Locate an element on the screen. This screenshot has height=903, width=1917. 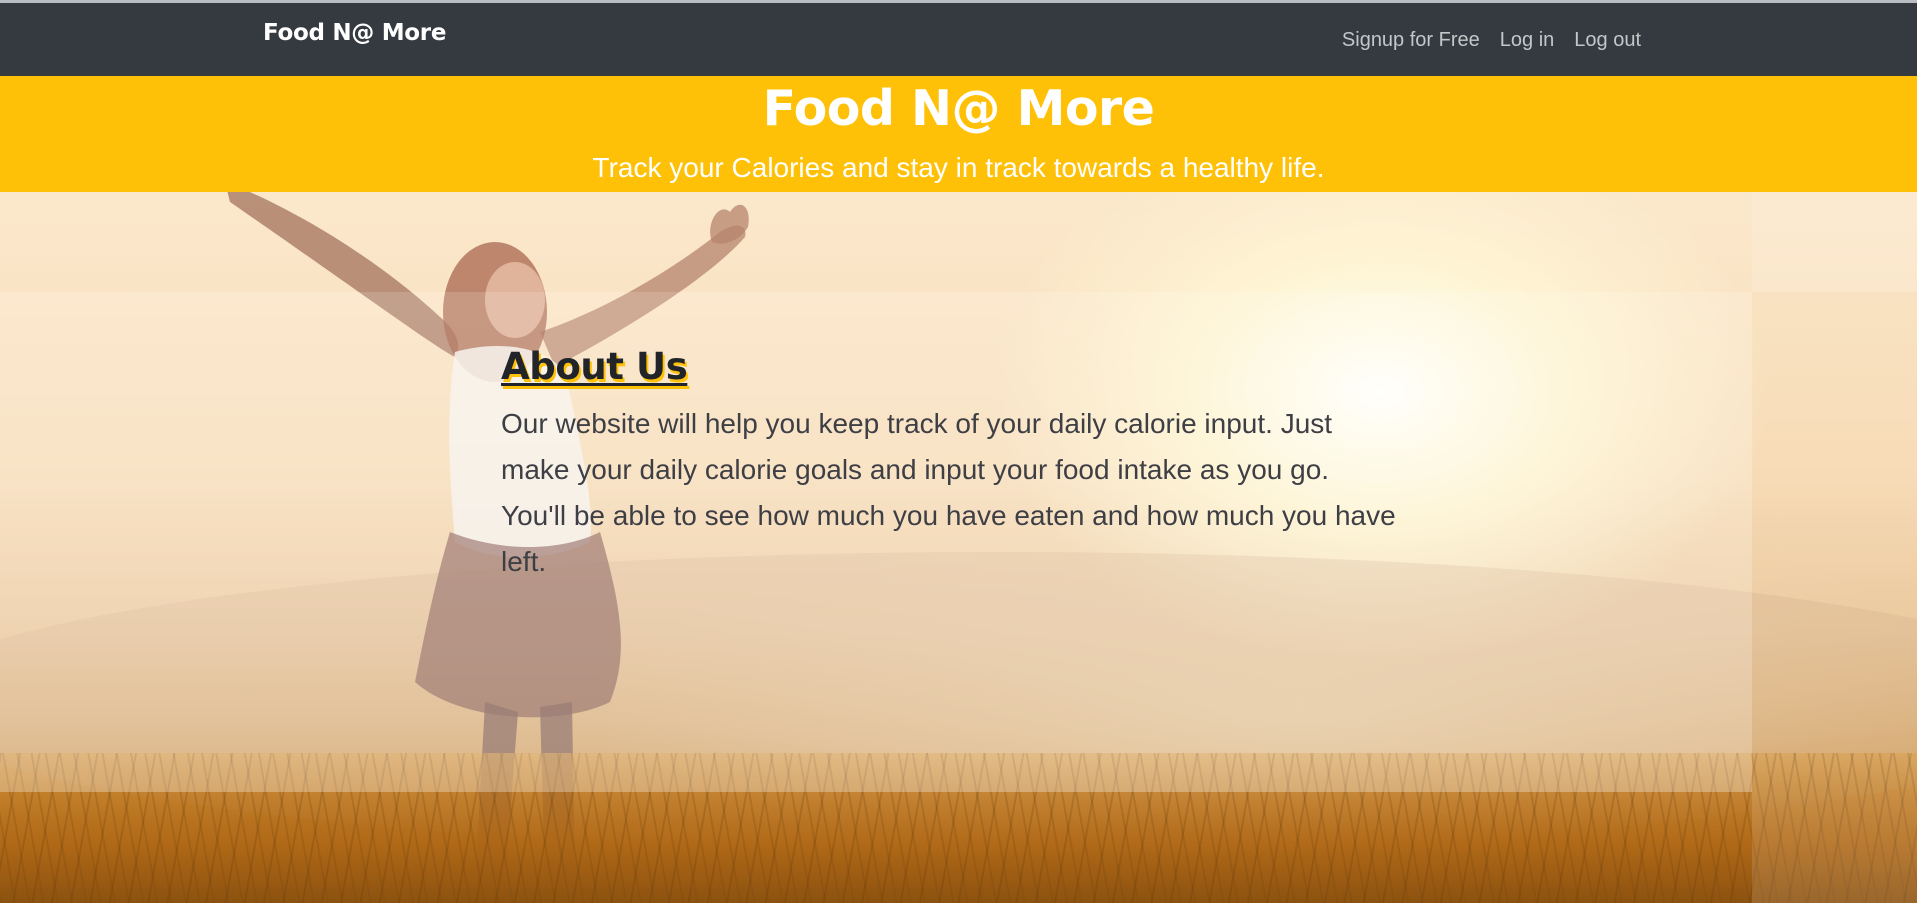
overlay-right is located at coordinates (1834, 547).